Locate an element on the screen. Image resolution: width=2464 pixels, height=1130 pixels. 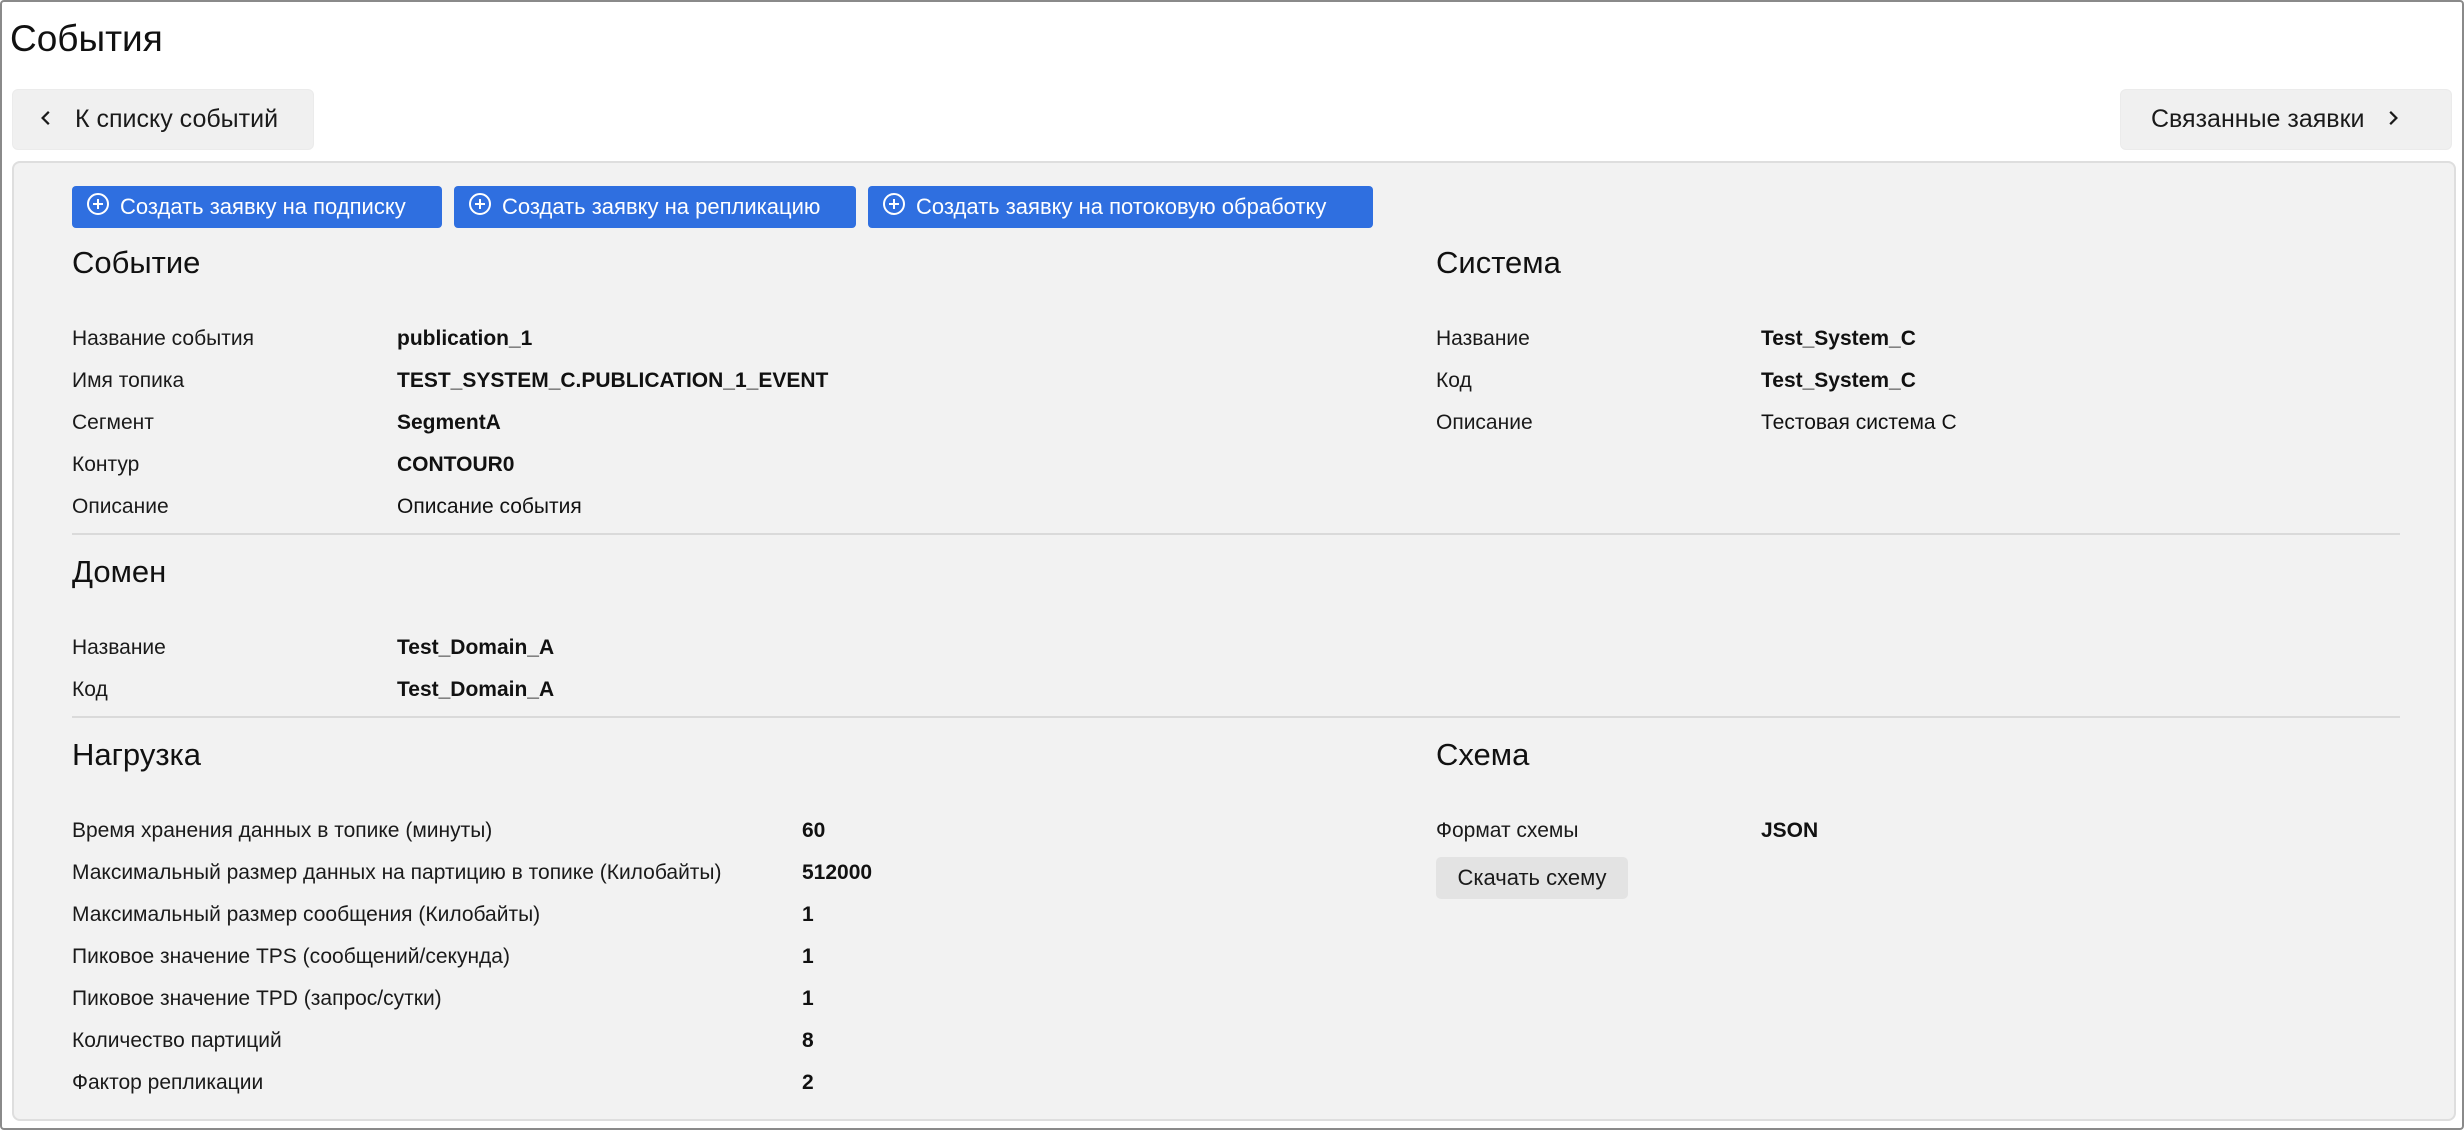
field-value: CONTOUR0 is located at coordinates (456, 464).